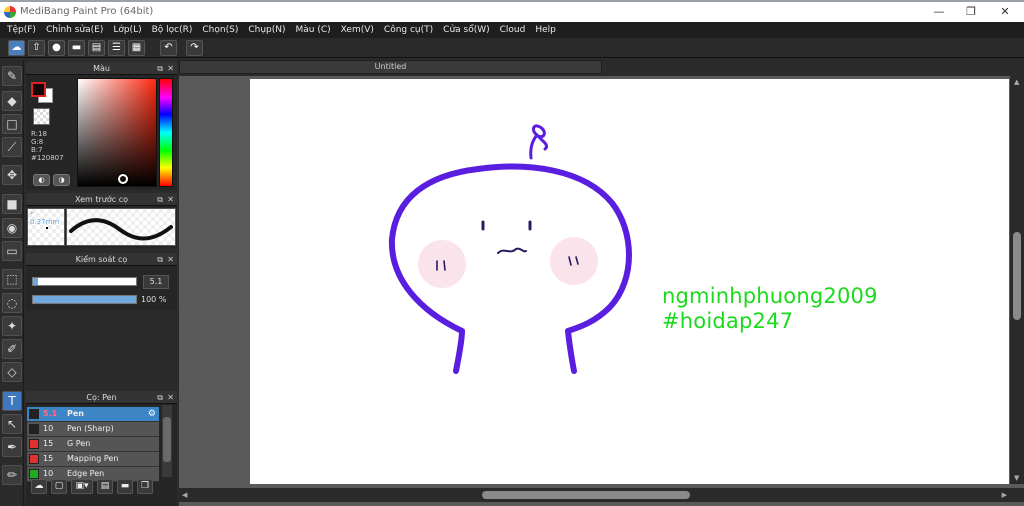  I want to click on drawing-svg, so click(510, 249).